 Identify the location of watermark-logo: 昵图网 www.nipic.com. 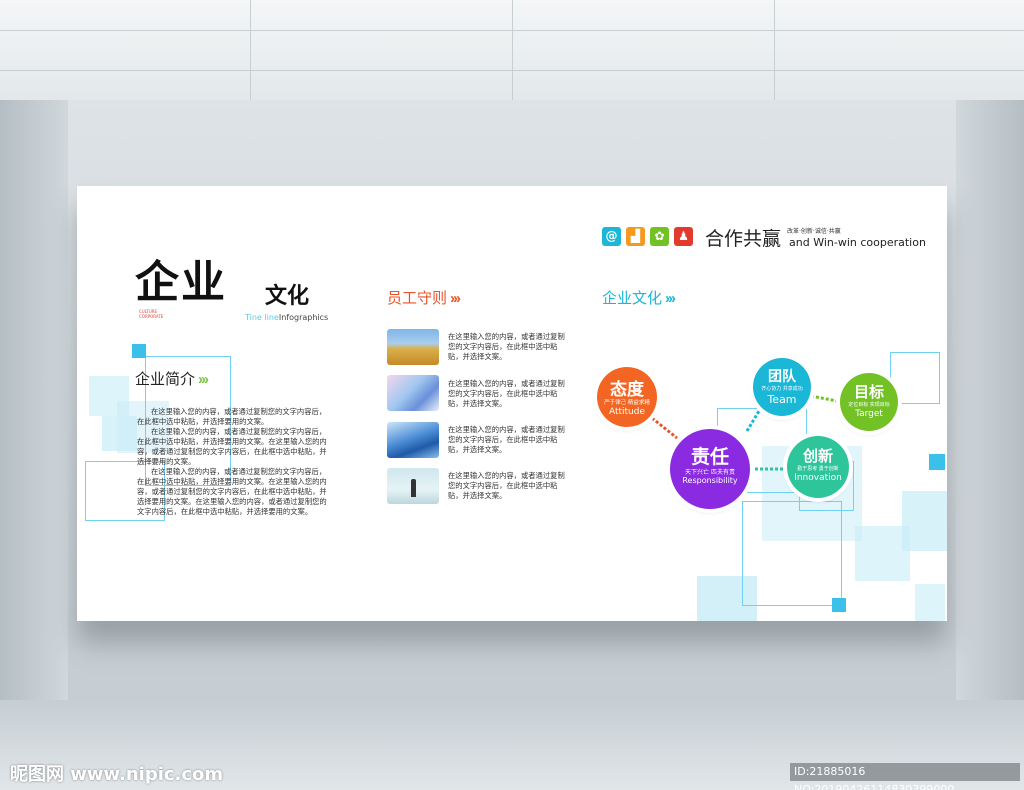
(117, 774).